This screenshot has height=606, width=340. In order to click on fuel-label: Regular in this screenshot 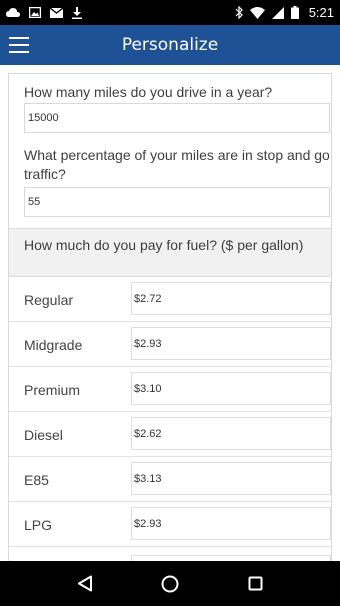, I will do `click(49, 299)`.